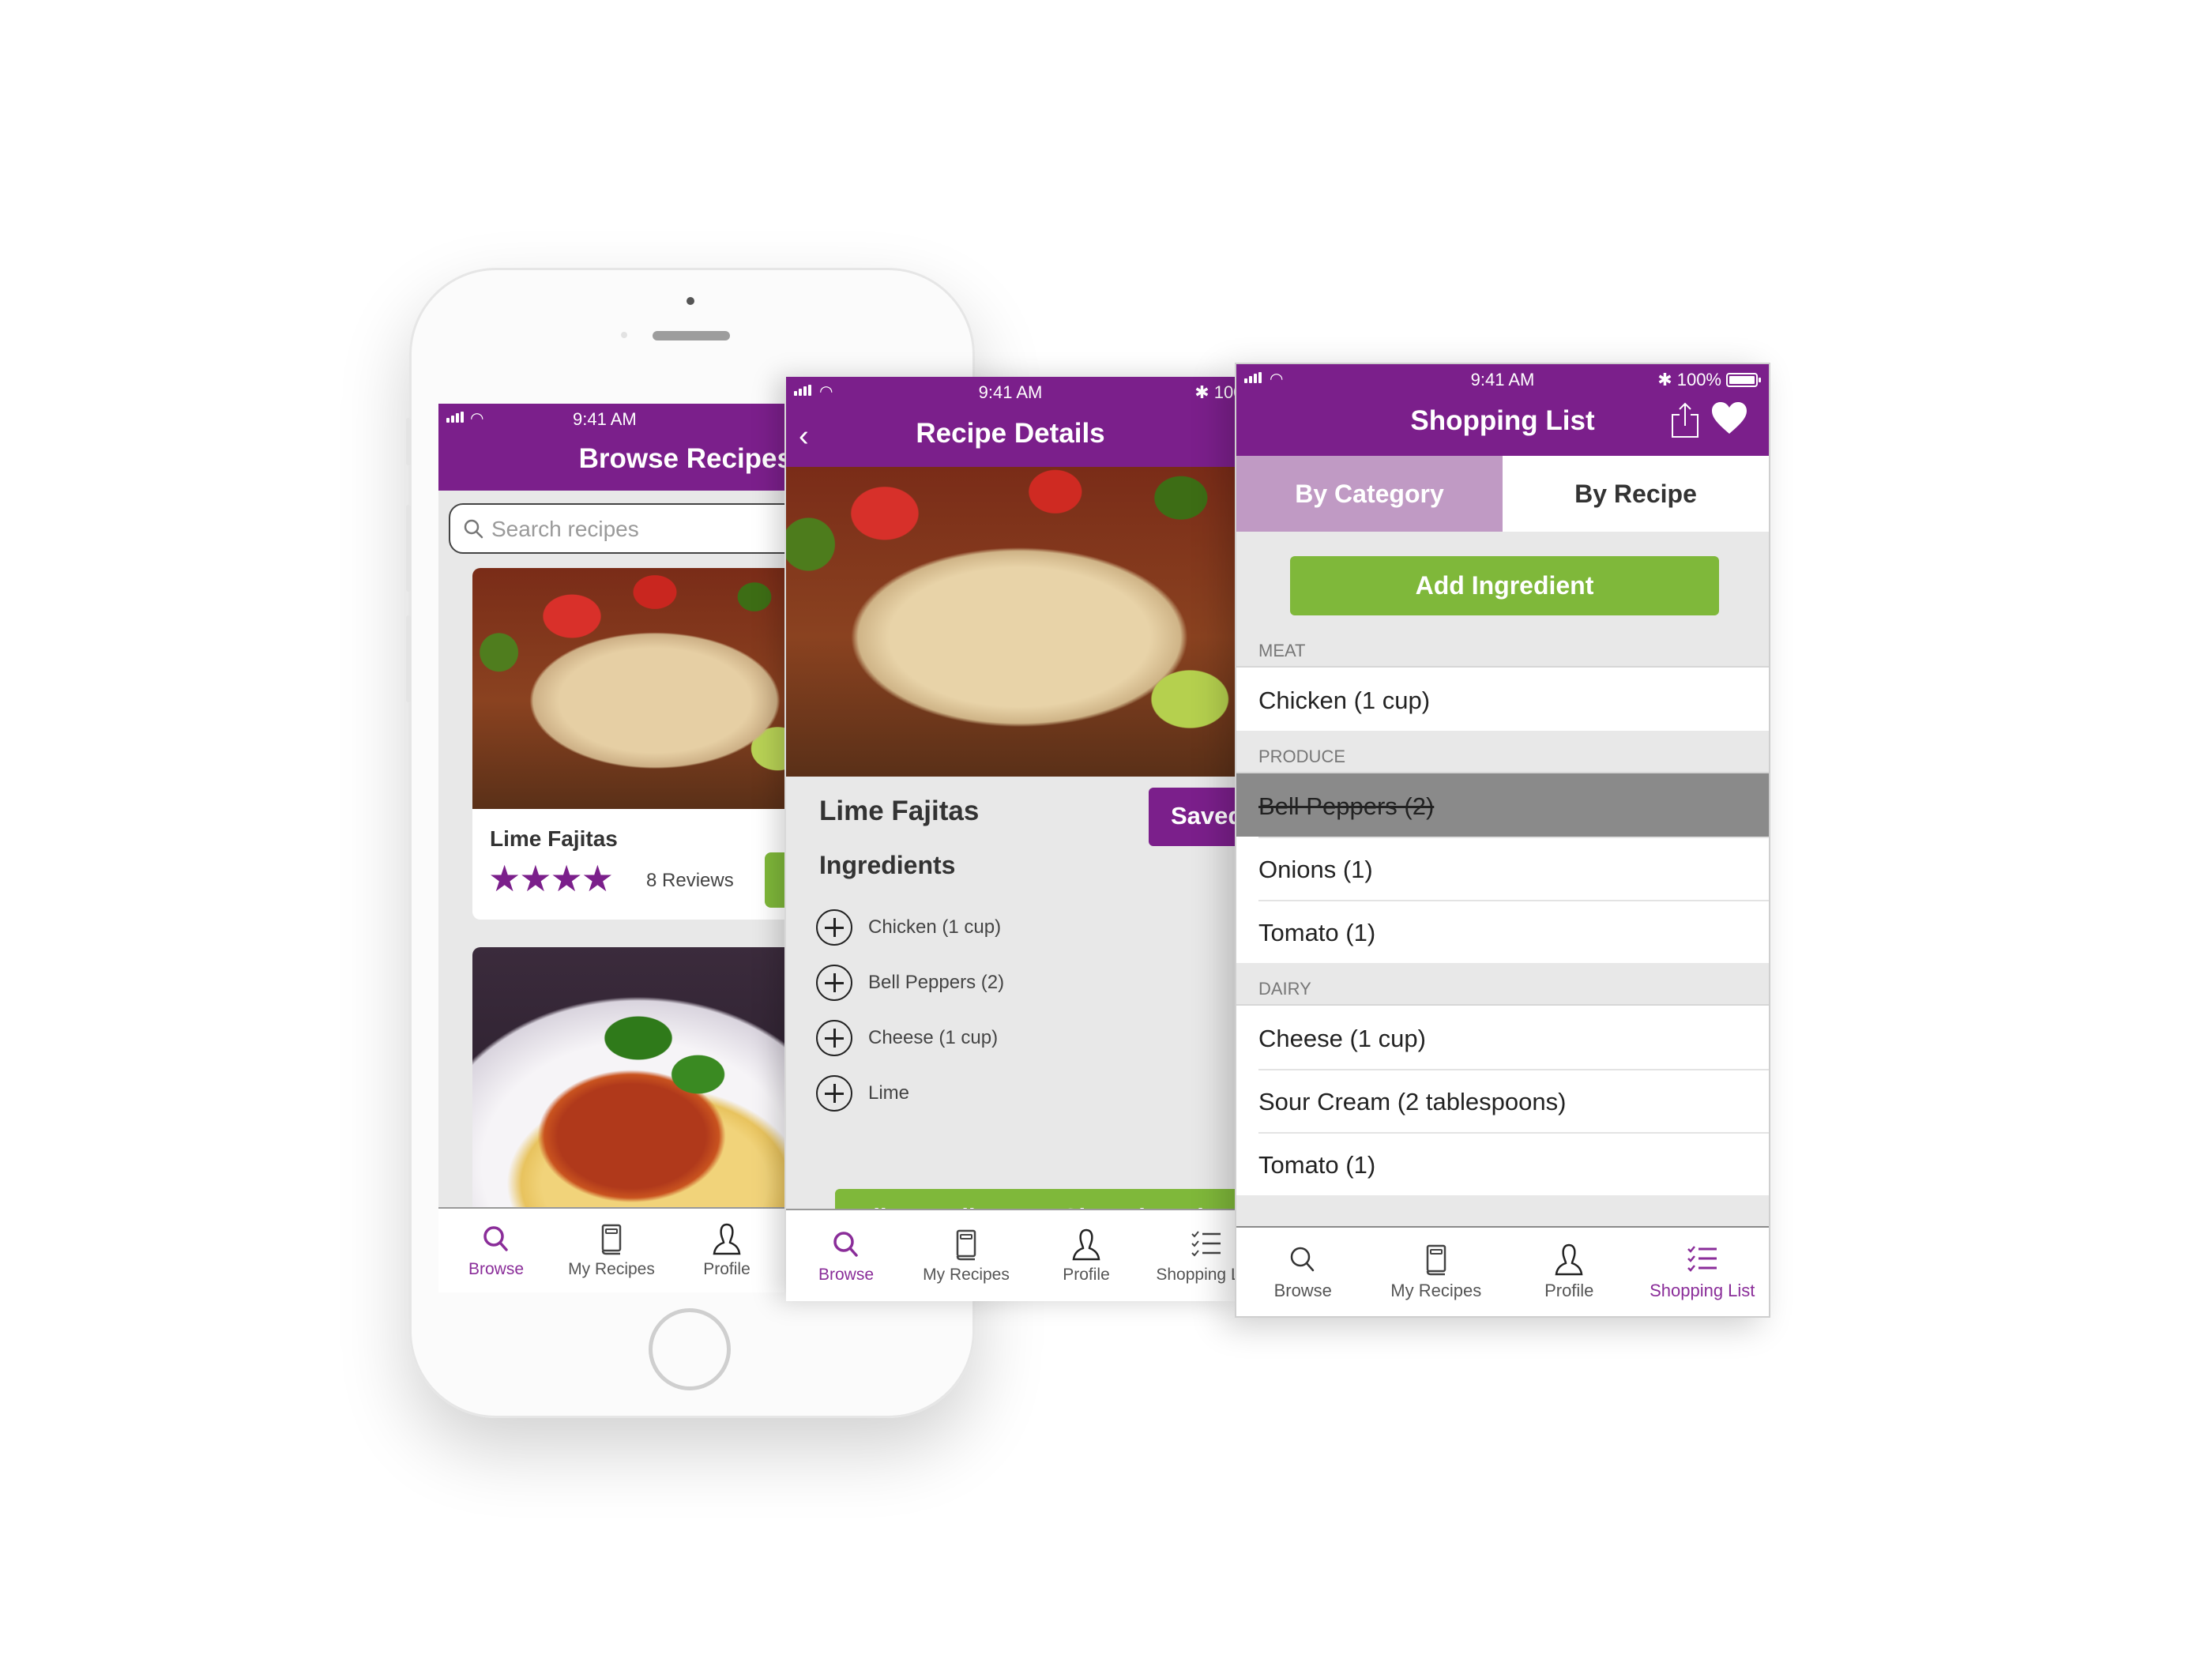 This screenshot has width=2212, height=1659. Describe the element at coordinates (1702, 1259) in the screenshot. I see `checklist-icon` at that location.